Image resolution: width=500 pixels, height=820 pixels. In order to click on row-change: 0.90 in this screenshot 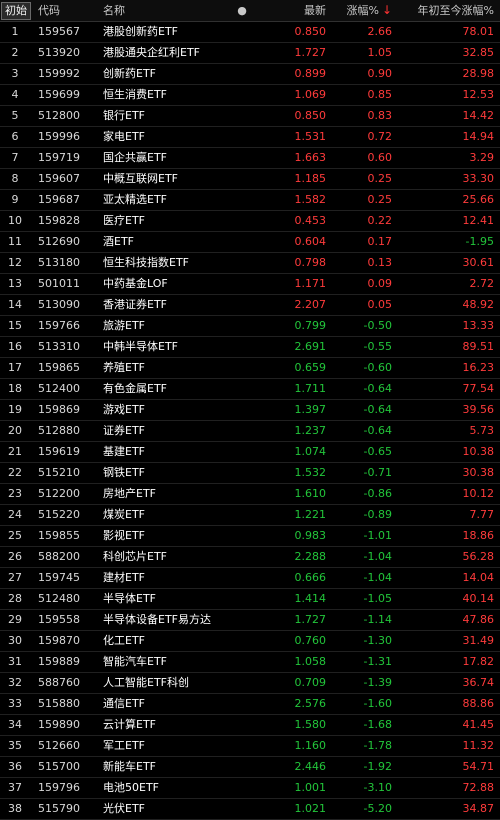, I will do `click(380, 73)`.